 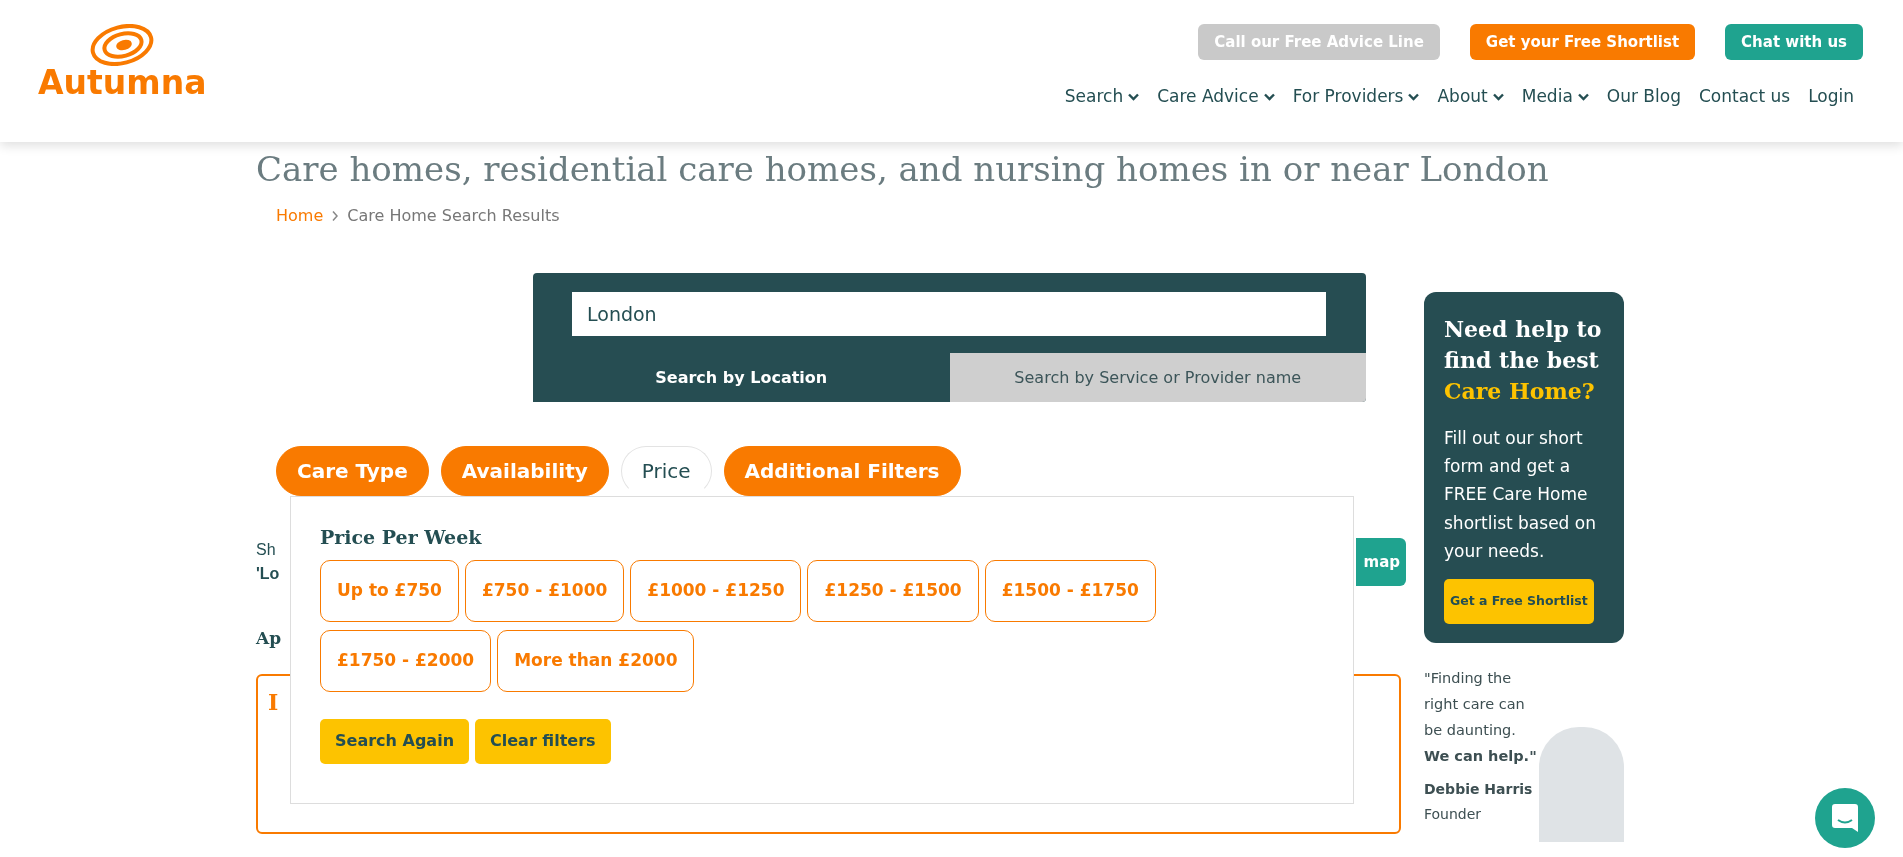 I want to click on filter-button: Additional Filters, so click(x=842, y=471).